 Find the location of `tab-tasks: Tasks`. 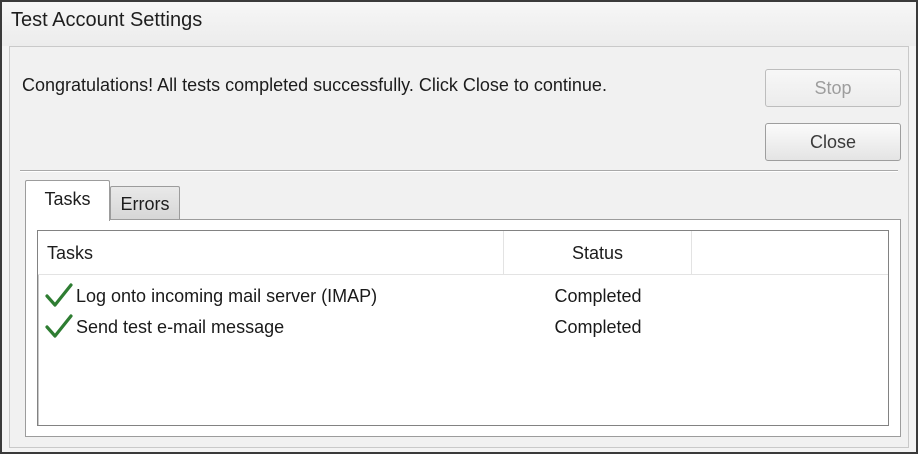

tab-tasks: Tasks is located at coordinates (67, 200).